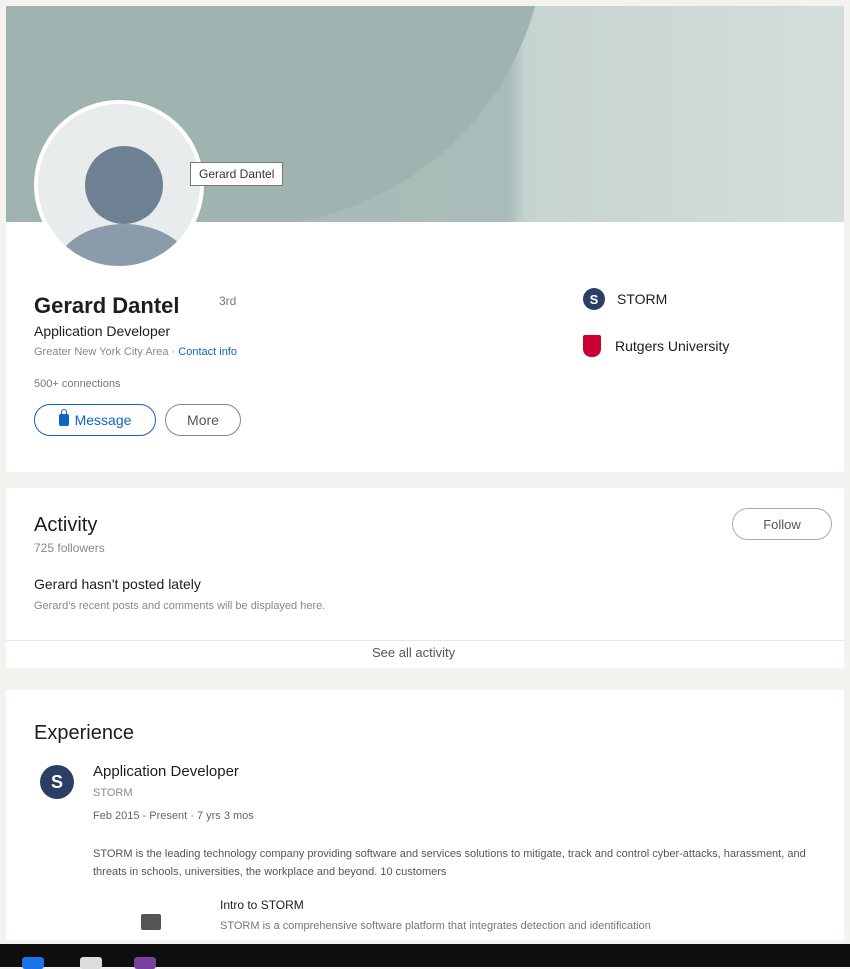 Image resolution: width=850 pixels, height=969 pixels. I want to click on job-dates: Feb 2015 - Present · 7 yrs 3 mos, so click(173, 816).